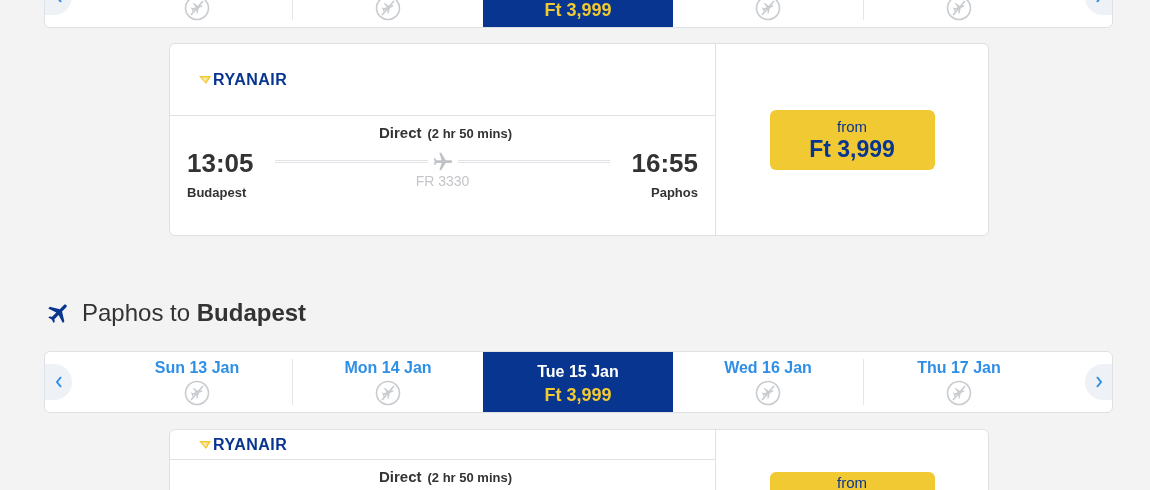 The image size is (1150, 490). I want to click on plane-icon, so click(442, 161).